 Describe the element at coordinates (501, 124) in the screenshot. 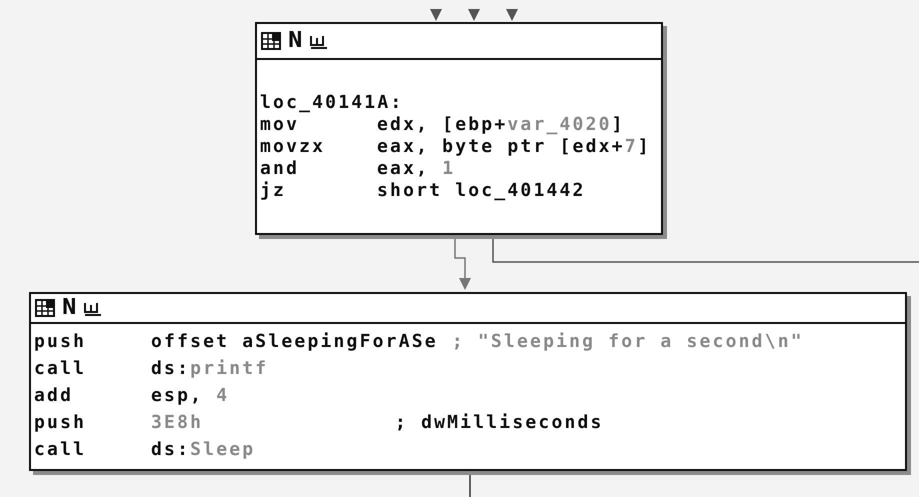

I see `instruction-operand: edx, [ebp+var_4020]` at that location.